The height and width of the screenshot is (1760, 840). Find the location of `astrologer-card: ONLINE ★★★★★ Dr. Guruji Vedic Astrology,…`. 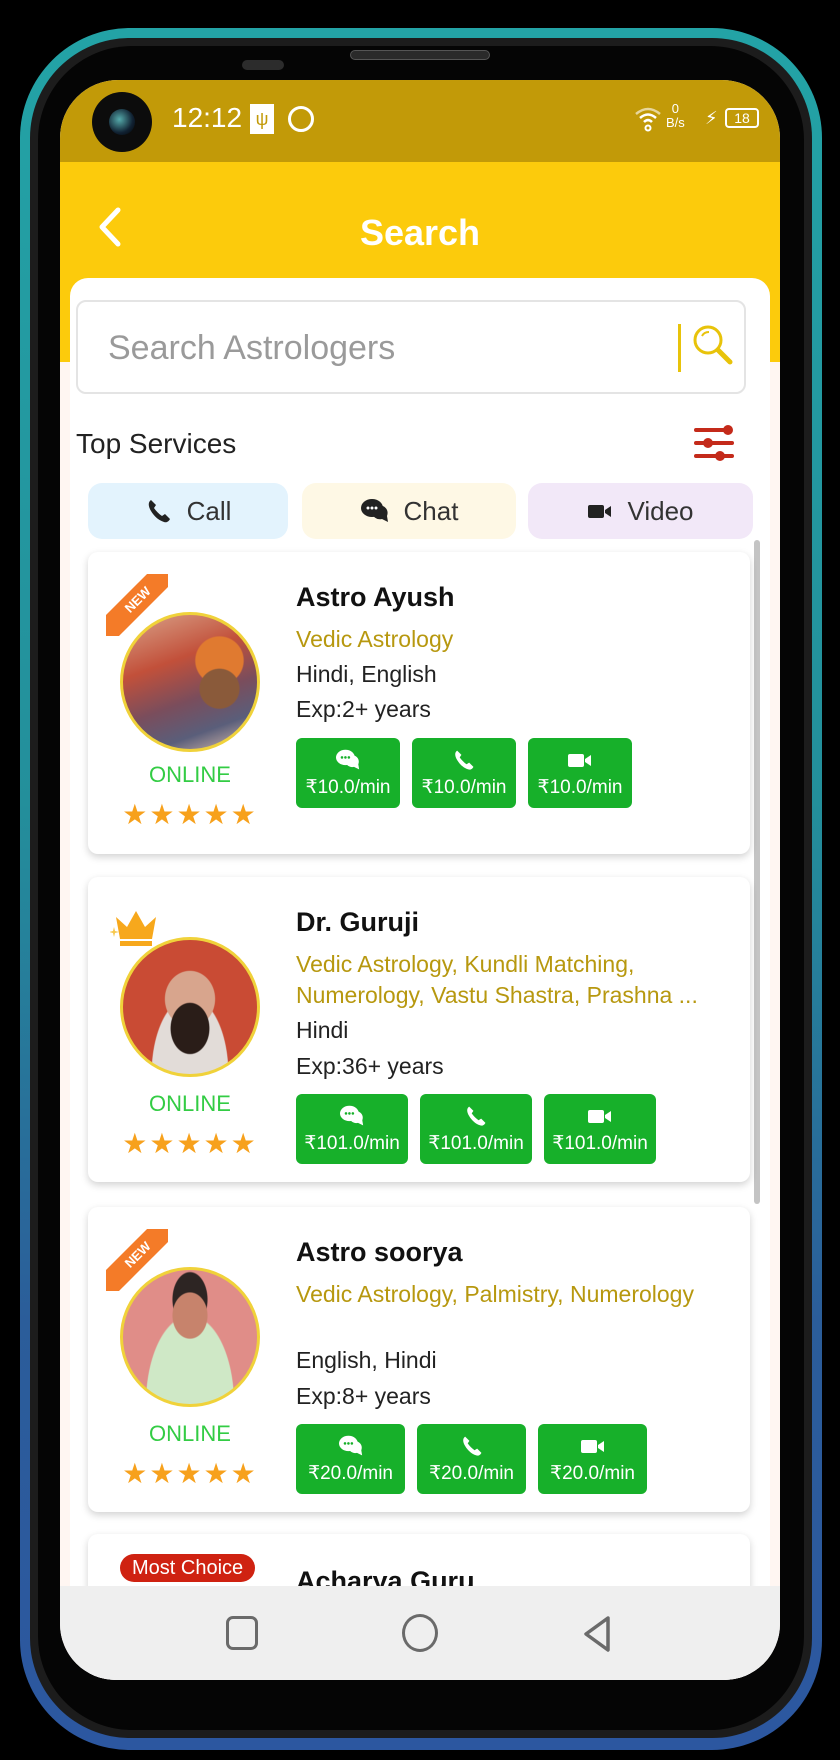

astrologer-card: ONLINE ★★★★★ Dr. Guruji Vedic Astrology,… is located at coordinates (419, 1029).